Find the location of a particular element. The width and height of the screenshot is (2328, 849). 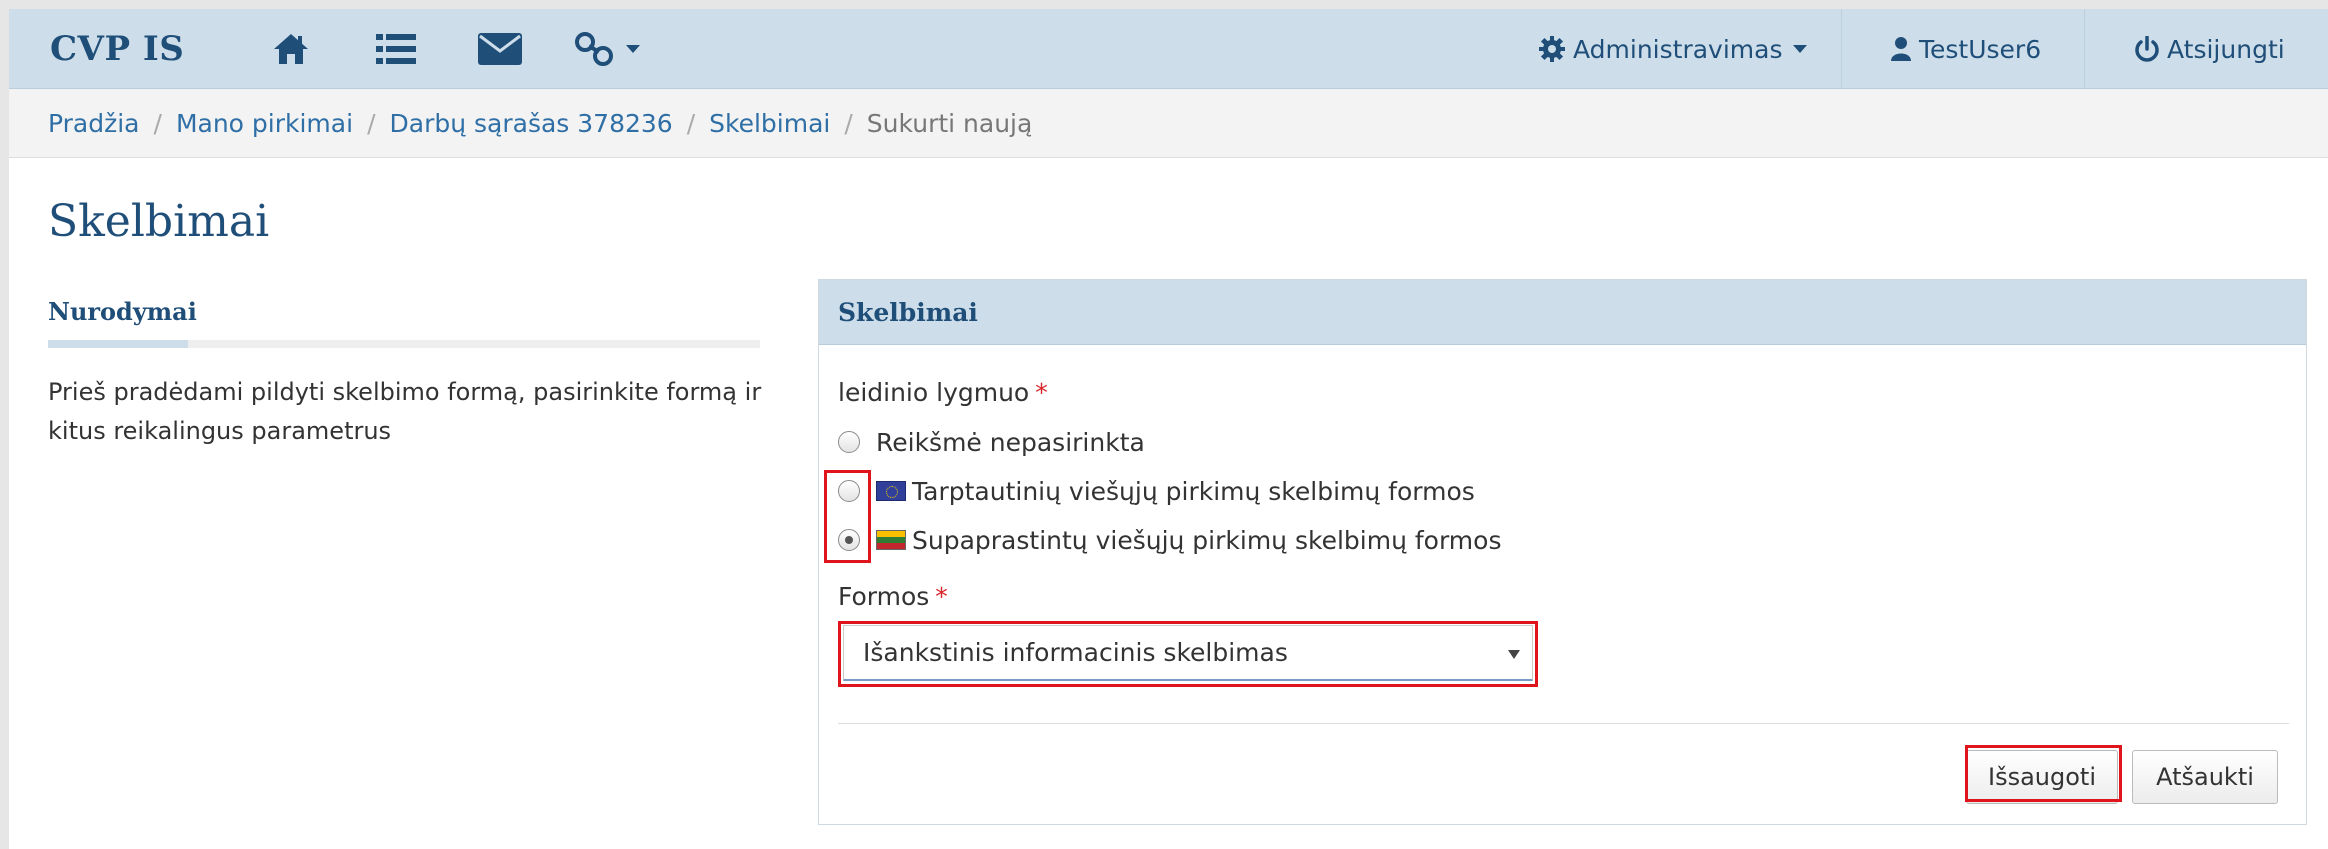

breadcrumb-current: Sukurti naują is located at coordinates (949, 123).